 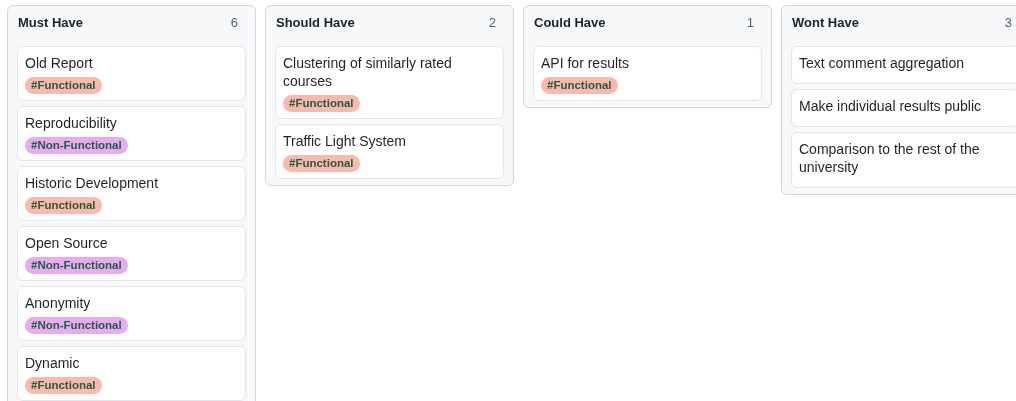 What do you see at coordinates (92, 183) in the screenshot?
I see `card-title: Historic Development` at bounding box center [92, 183].